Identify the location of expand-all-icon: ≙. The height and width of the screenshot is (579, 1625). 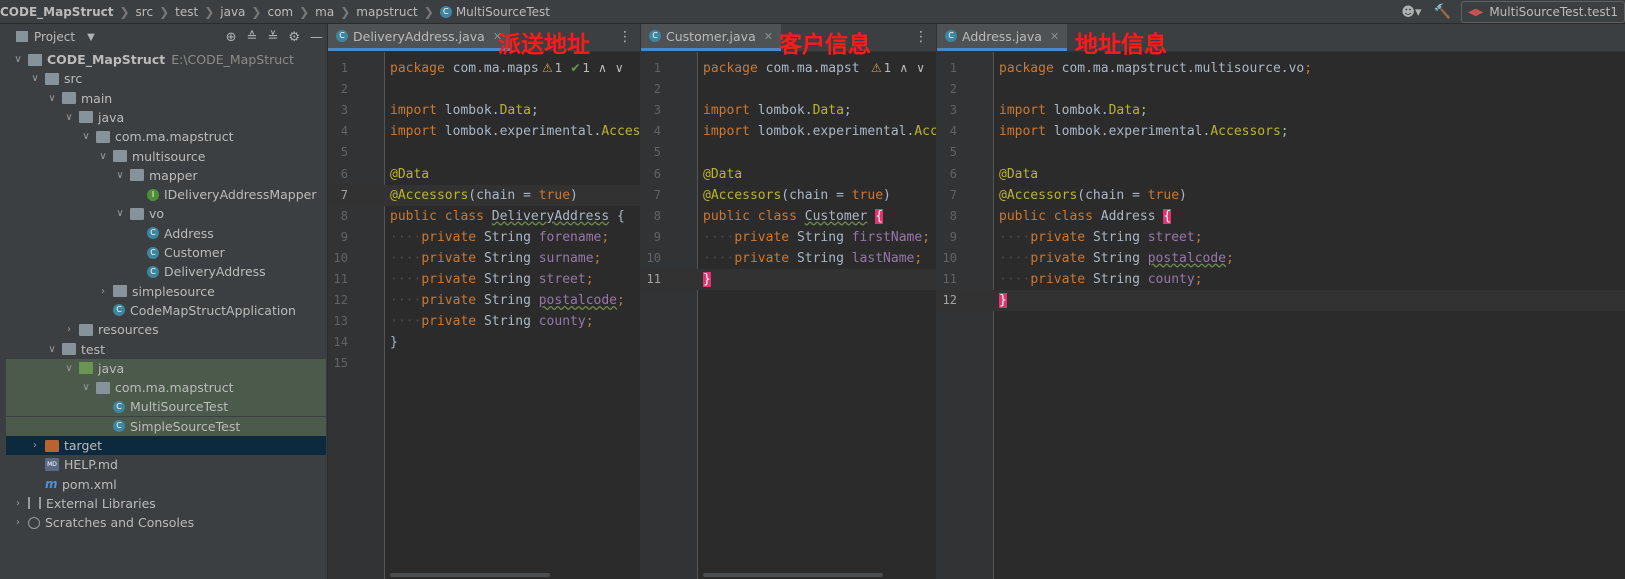
(252, 37).